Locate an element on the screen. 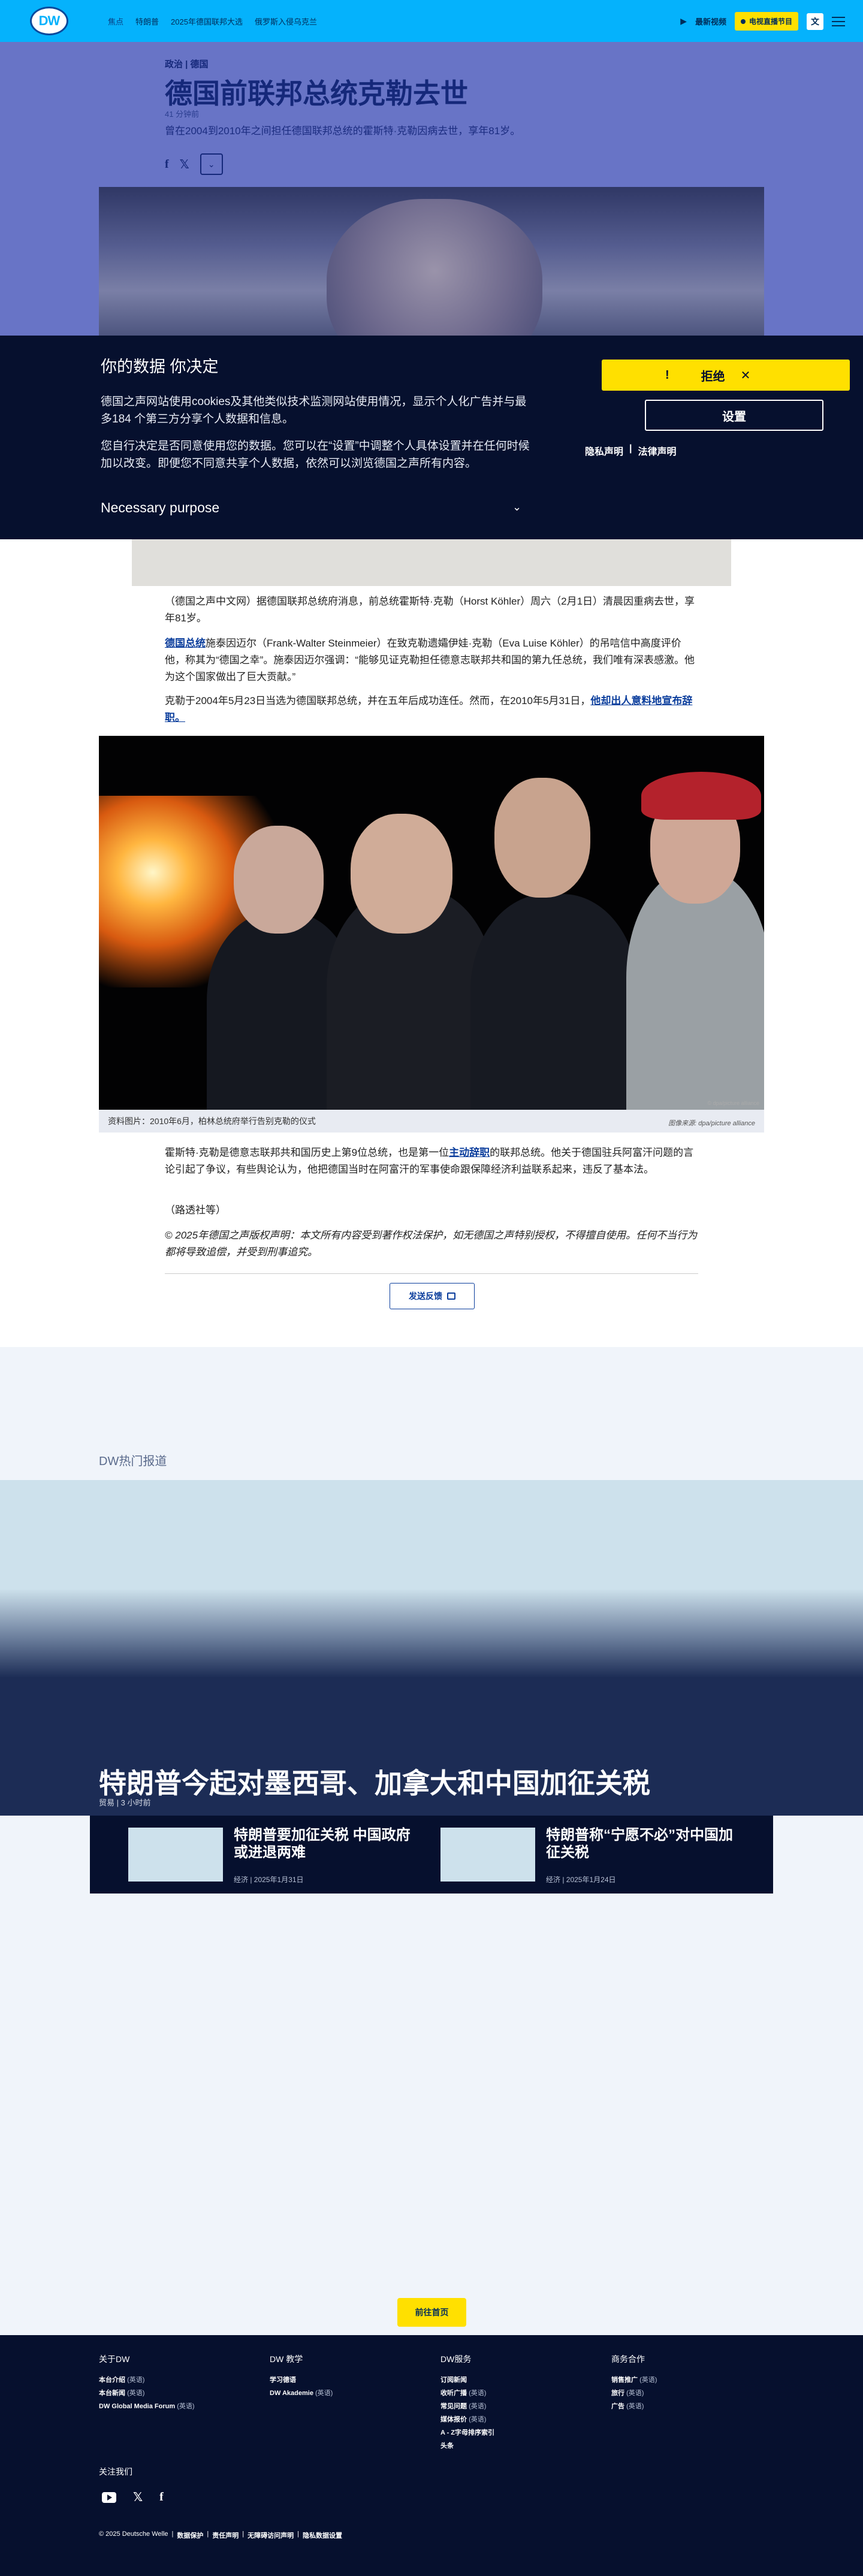  feedback-button: 发送反馈 is located at coordinates (433, 1296).